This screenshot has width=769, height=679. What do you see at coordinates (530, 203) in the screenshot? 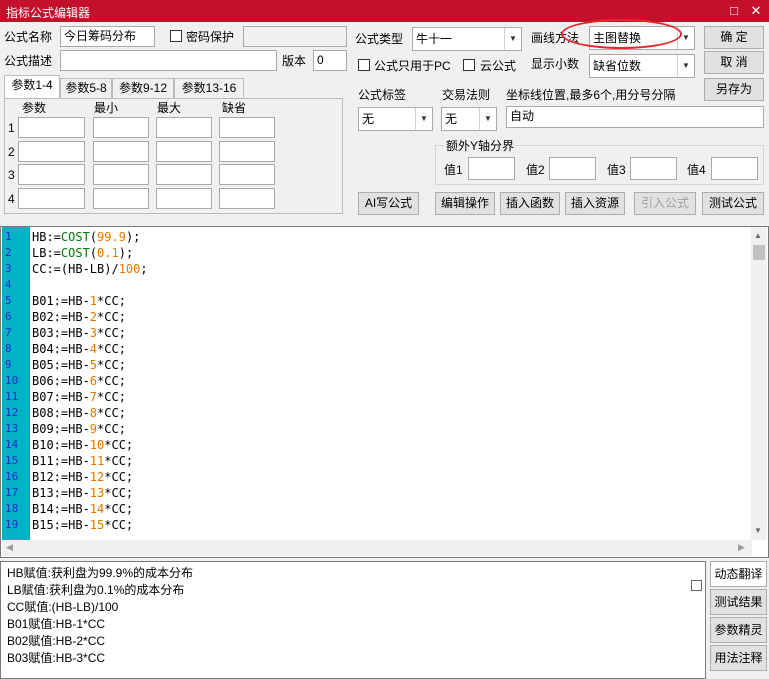
I see `insert-function-button: 插入函数` at bounding box center [530, 203].